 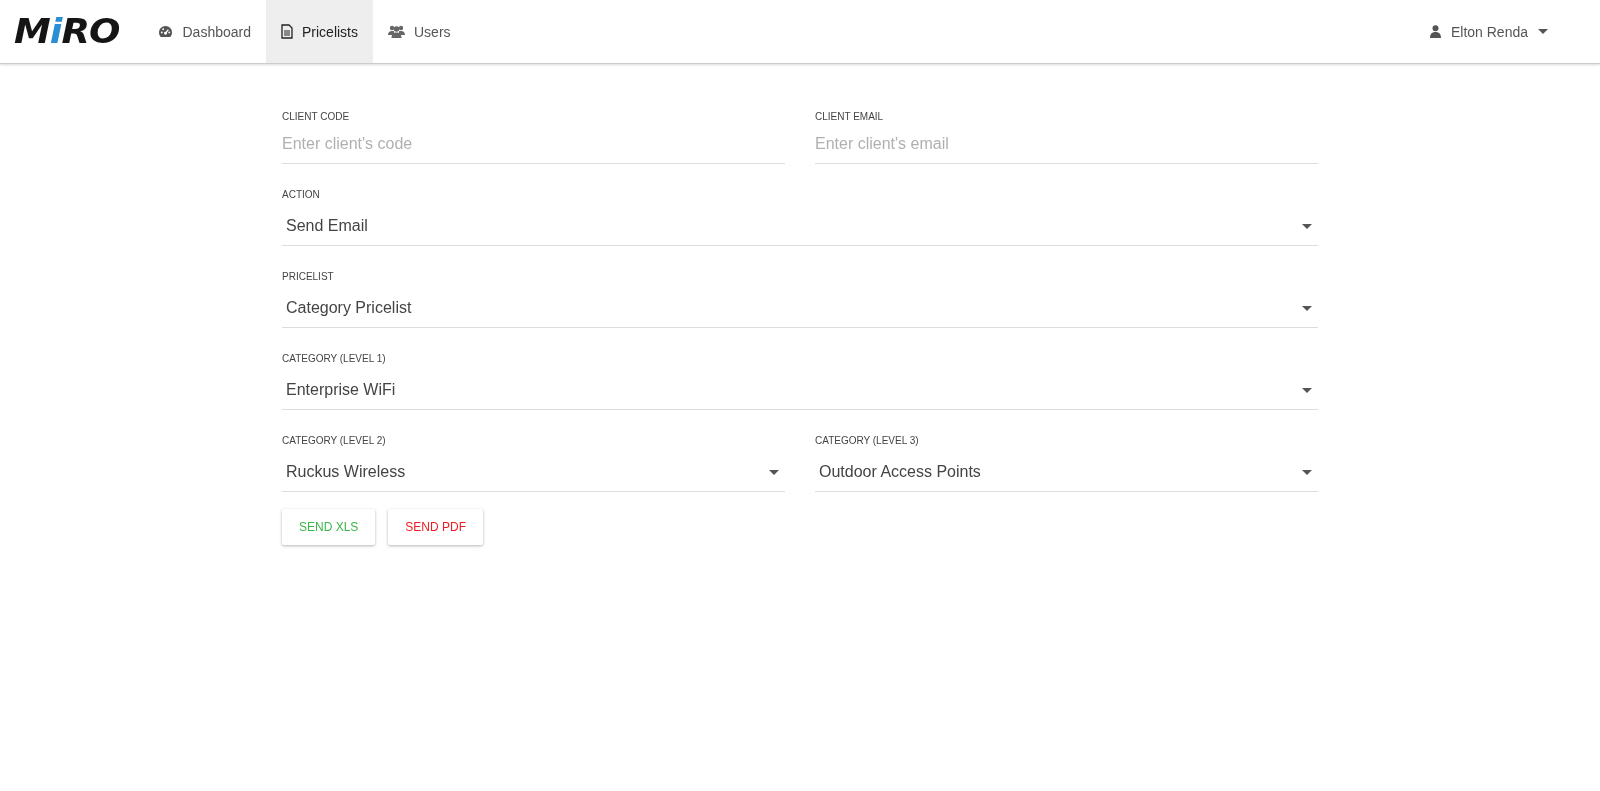 I want to click on nav-tab: Dashboard, so click(x=204, y=31).